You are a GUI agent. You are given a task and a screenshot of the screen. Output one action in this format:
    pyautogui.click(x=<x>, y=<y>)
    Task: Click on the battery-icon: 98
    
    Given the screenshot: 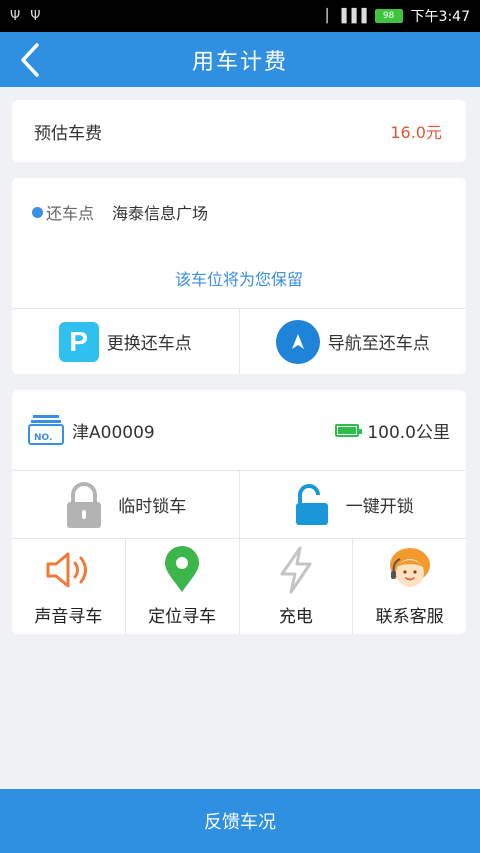 What is the action you would take?
    pyautogui.click(x=388, y=16)
    